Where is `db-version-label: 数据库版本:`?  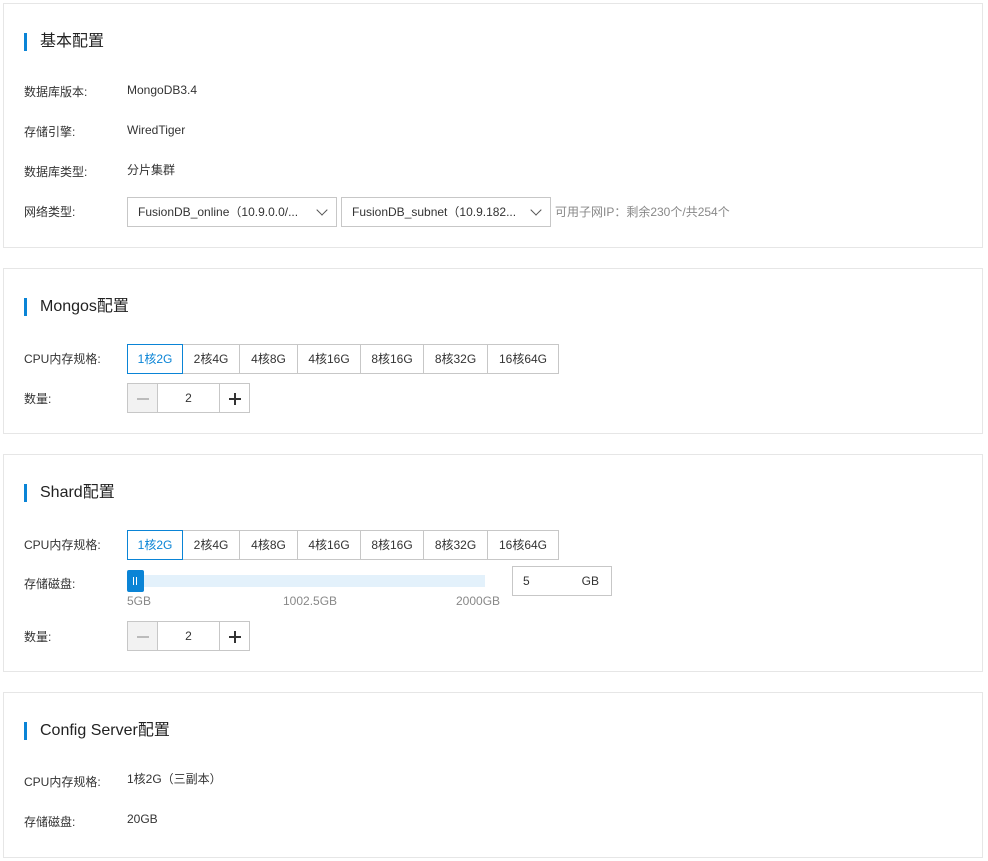 db-version-label: 数据库版本: is located at coordinates (56, 92).